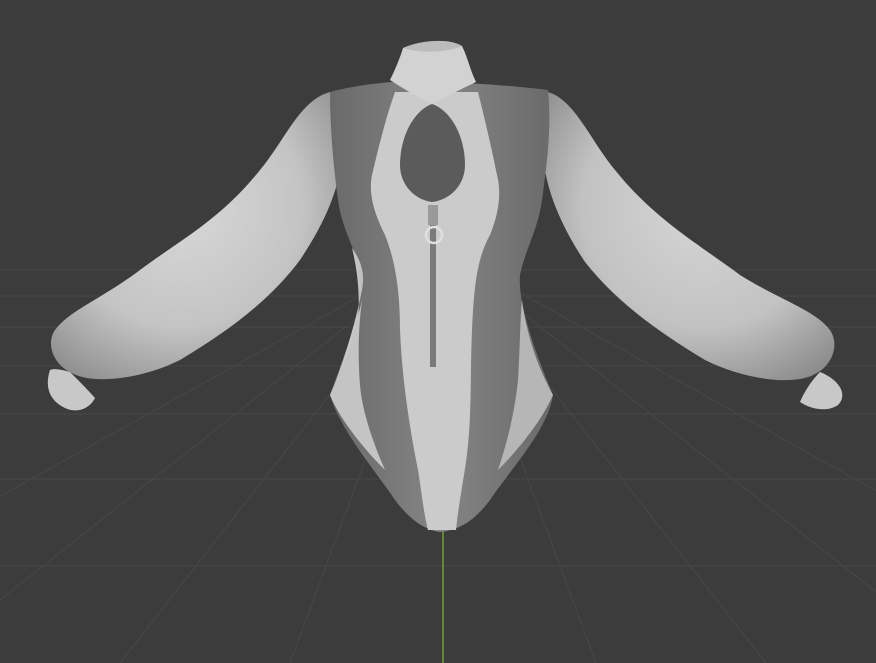 The width and height of the screenshot is (876, 663). Describe the element at coordinates (433, 215) in the screenshot. I see `zipper-teeth-top` at that location.